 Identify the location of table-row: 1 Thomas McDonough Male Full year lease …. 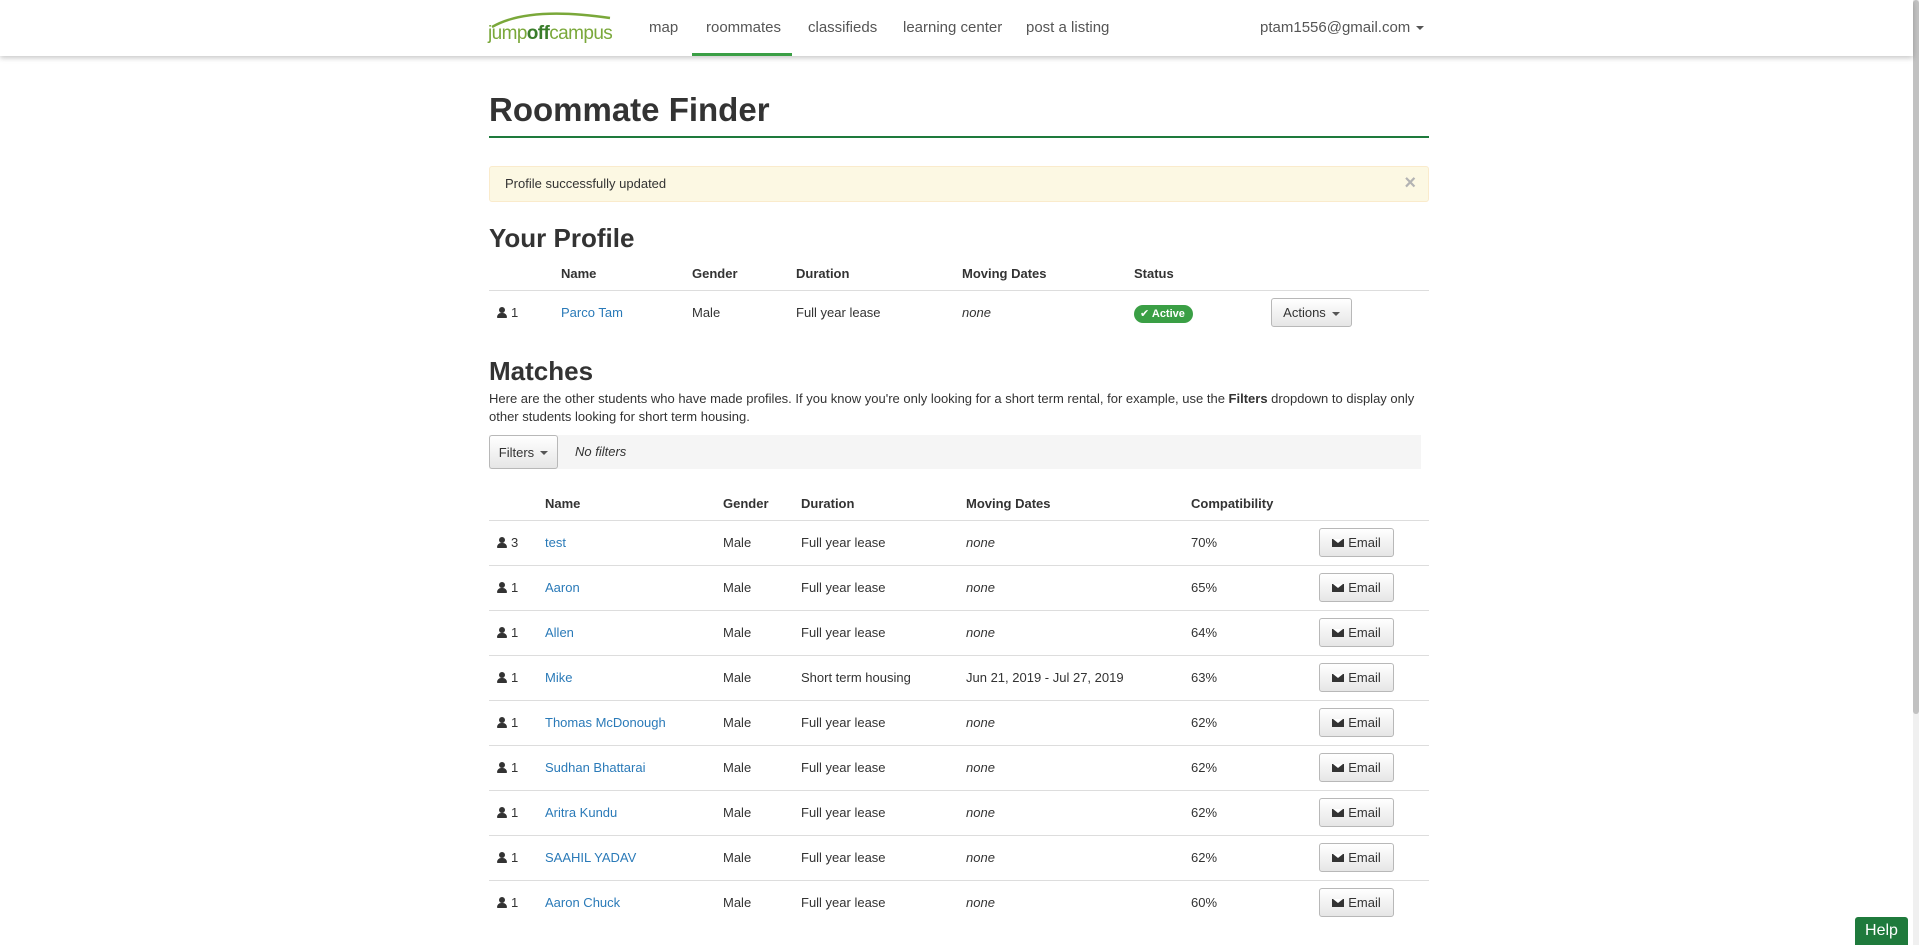
(959, 722).